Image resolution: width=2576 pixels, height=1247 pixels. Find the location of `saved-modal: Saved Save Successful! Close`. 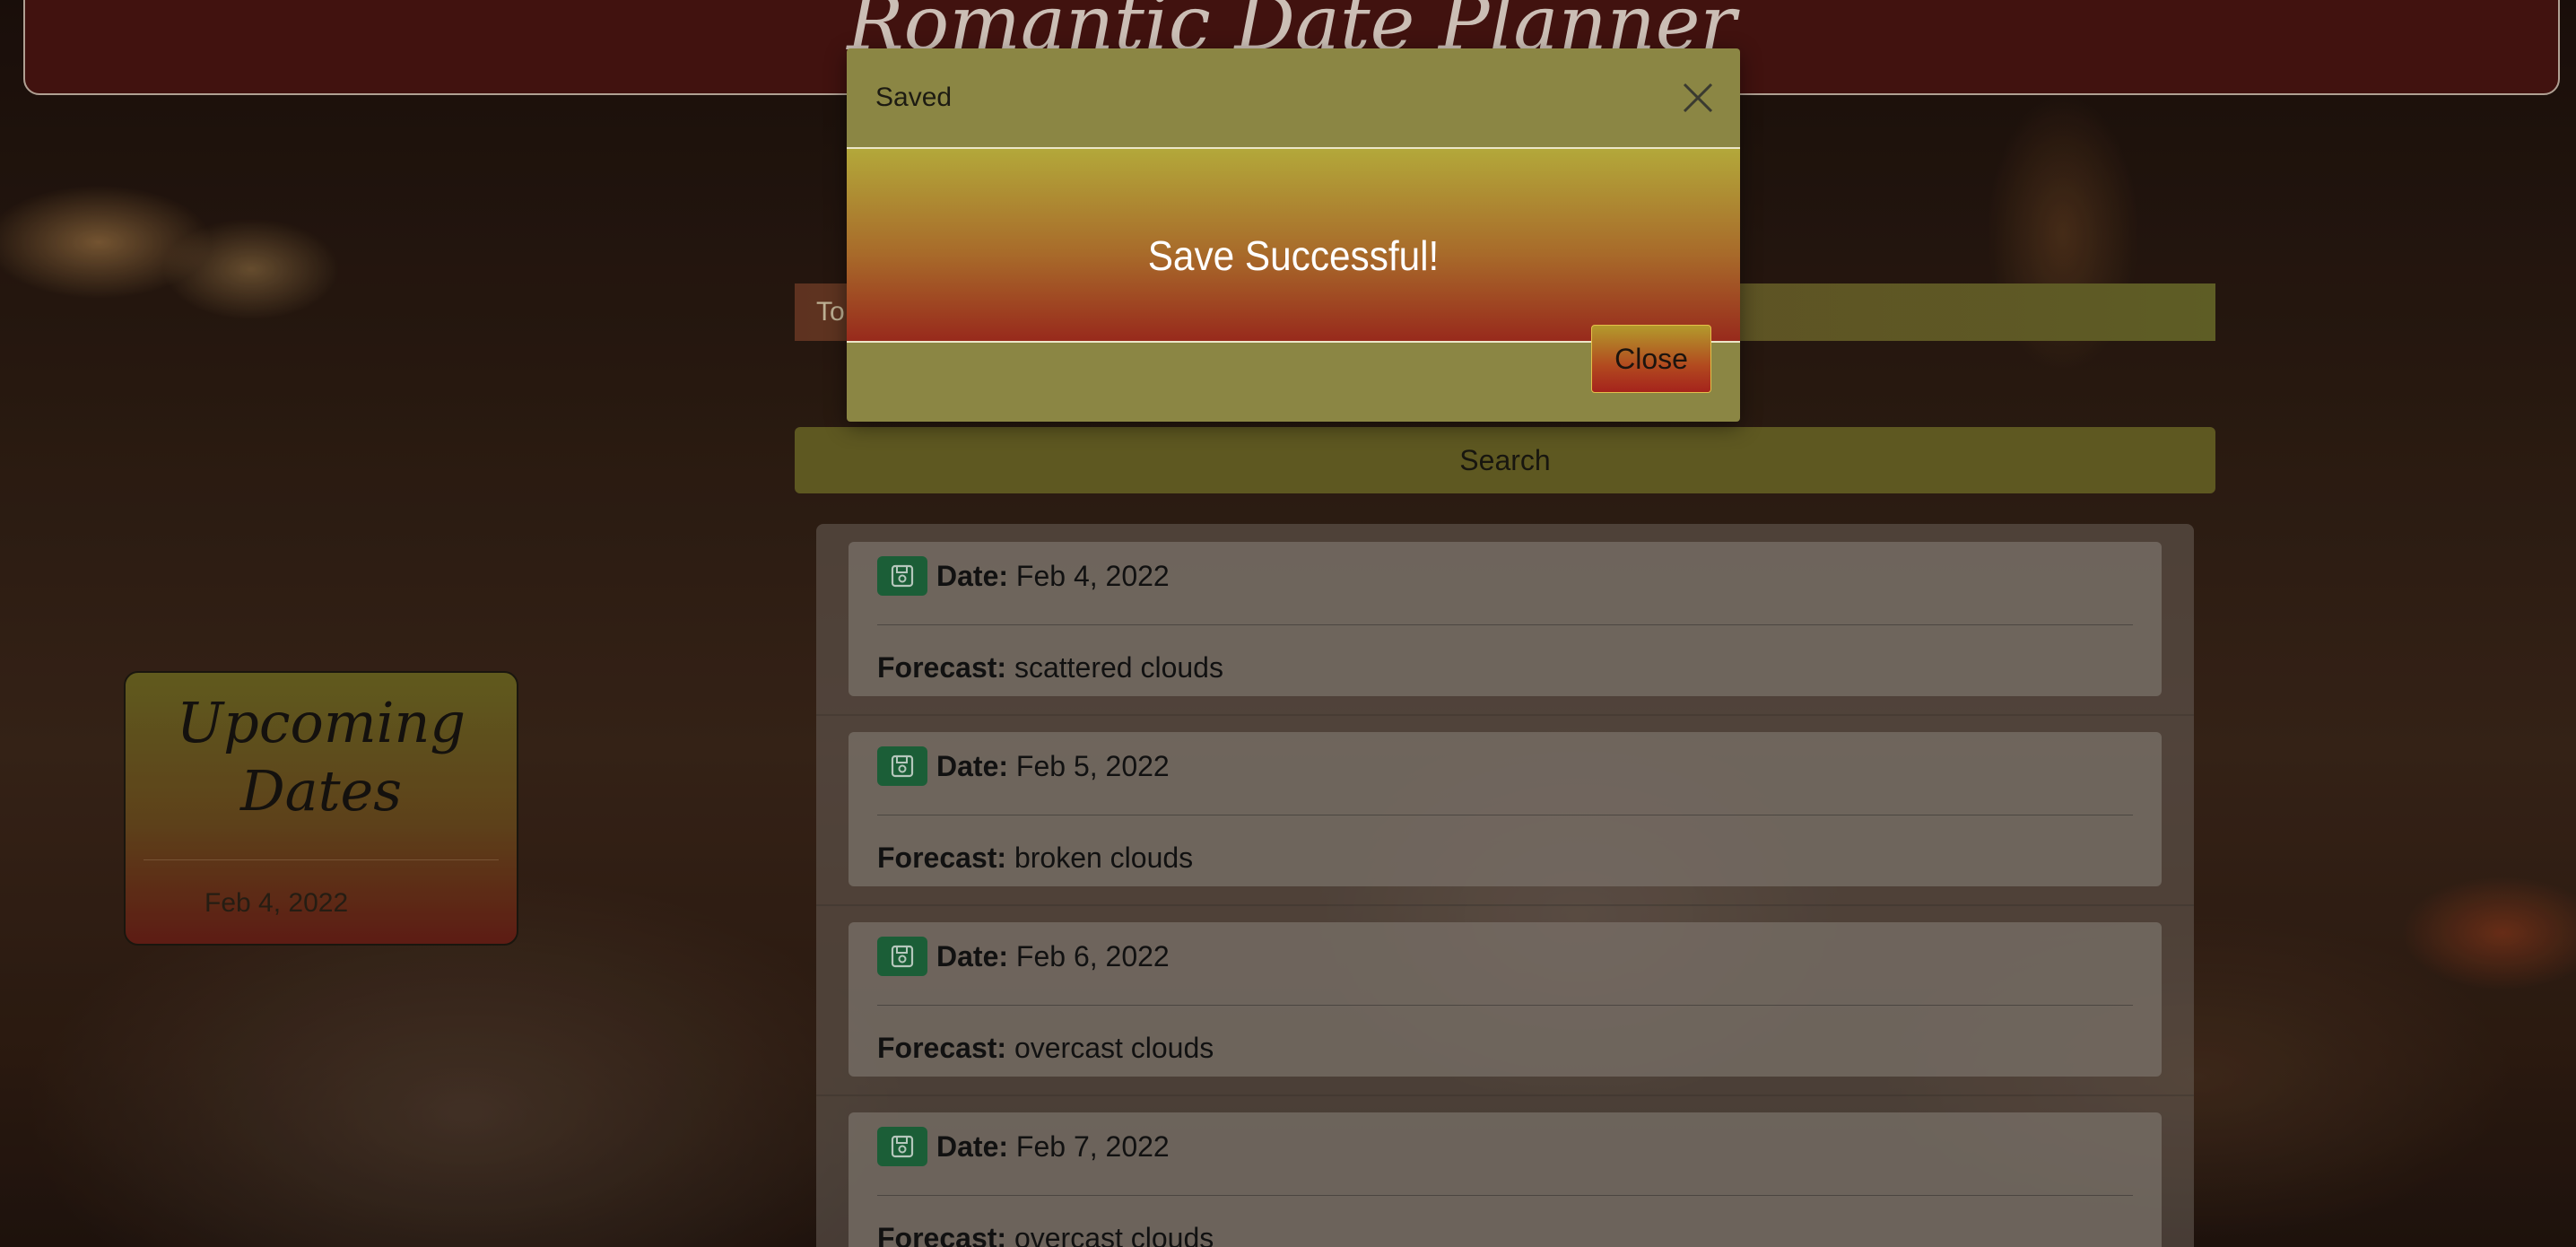

saved-modal: Saved Save Successful! Close is located at coordinates (1293, 235).